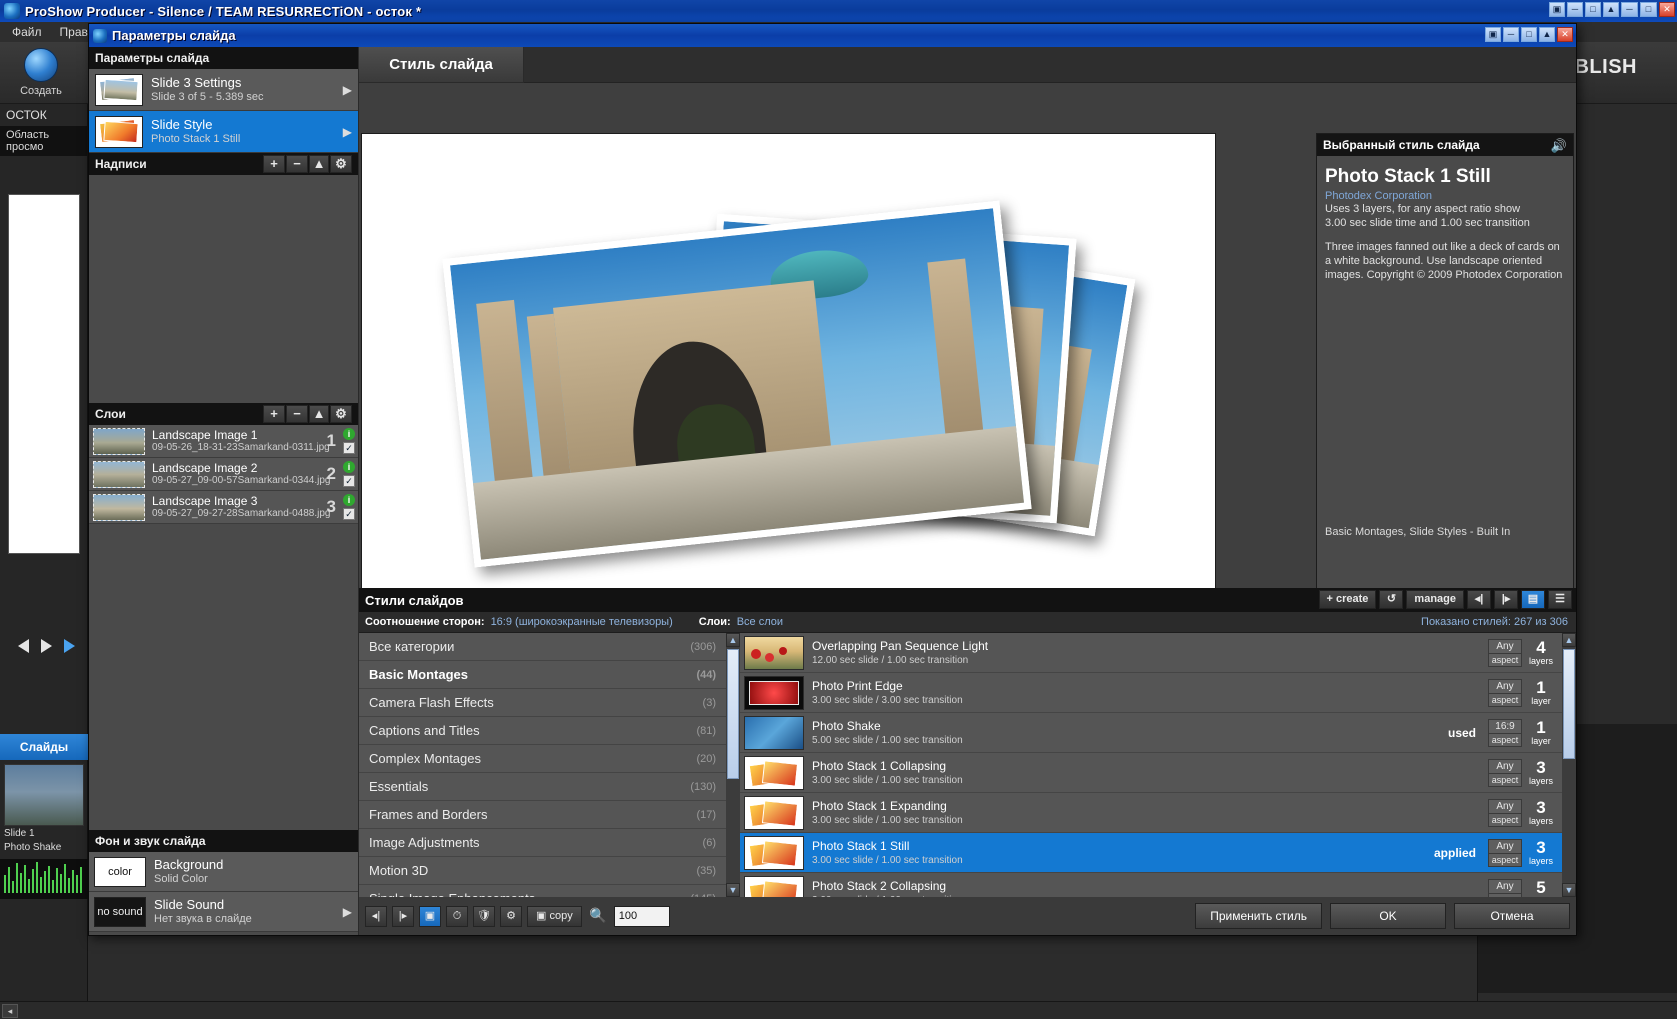 This screenshot has height=1019, width=1677. I want to click on add-layer-button: +, so click(274, 414).